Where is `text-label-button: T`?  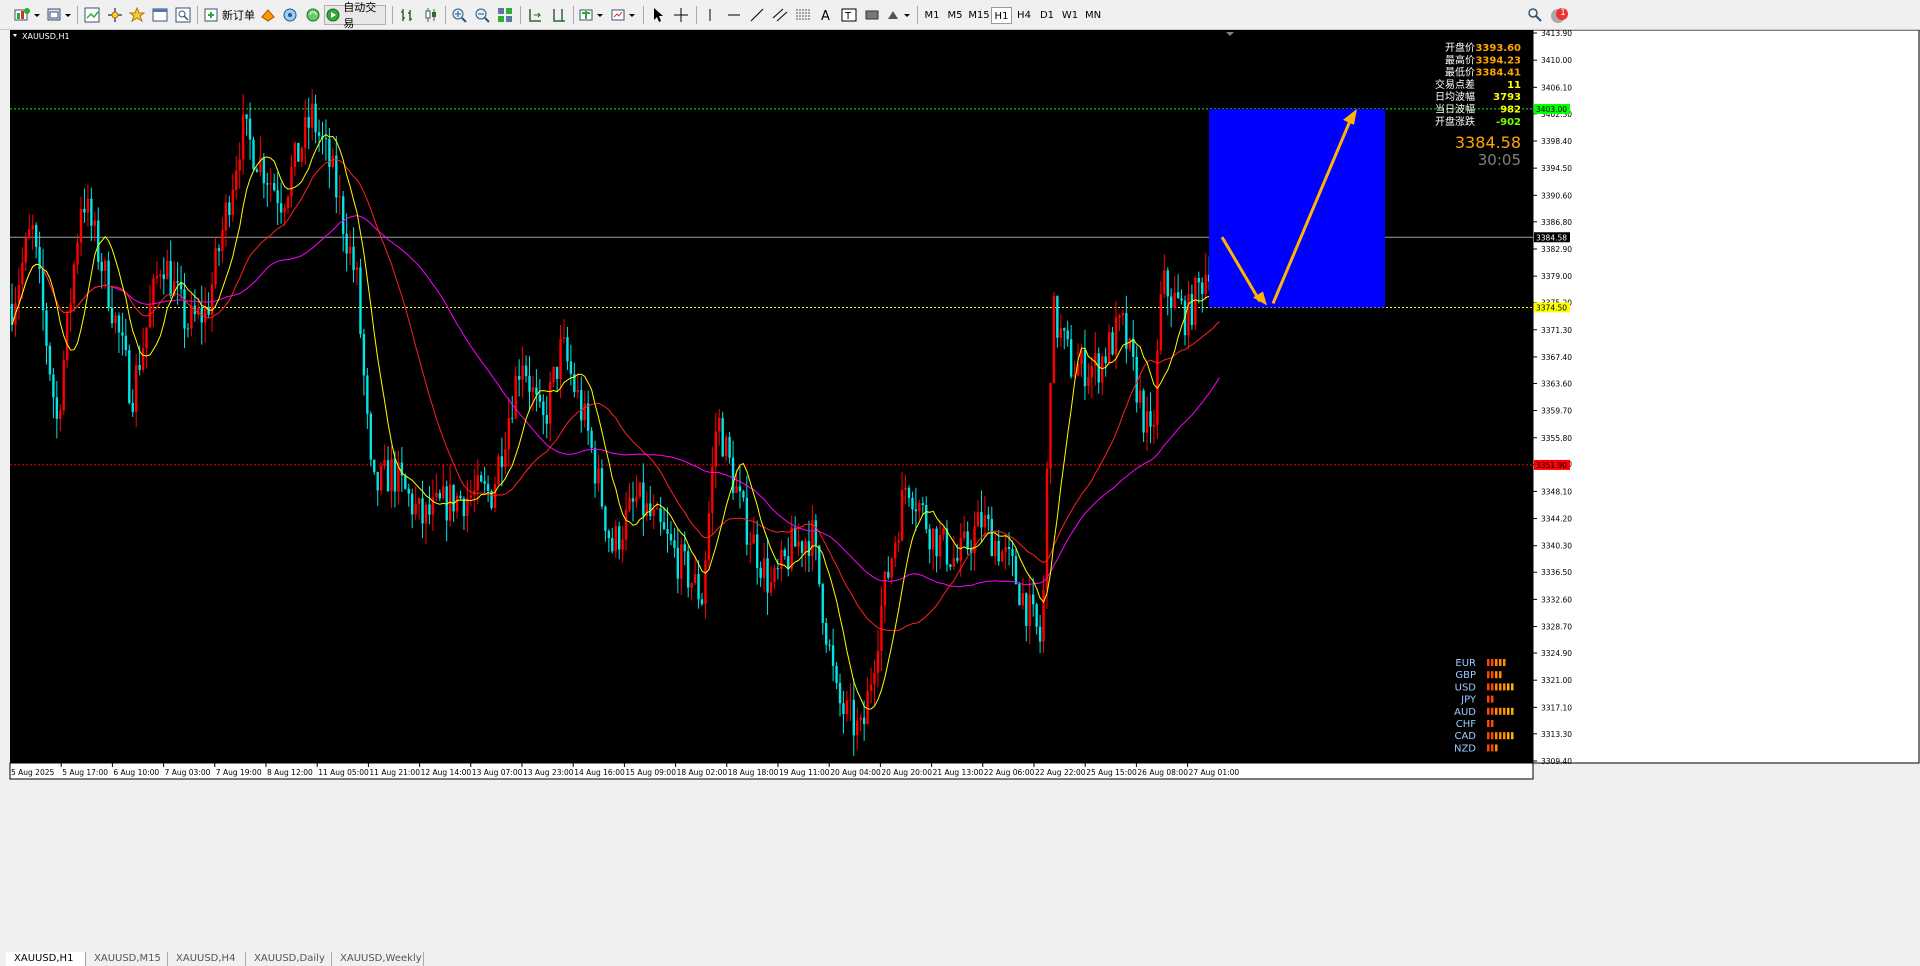 text-label-button: T is located at coordinates (849, 15).